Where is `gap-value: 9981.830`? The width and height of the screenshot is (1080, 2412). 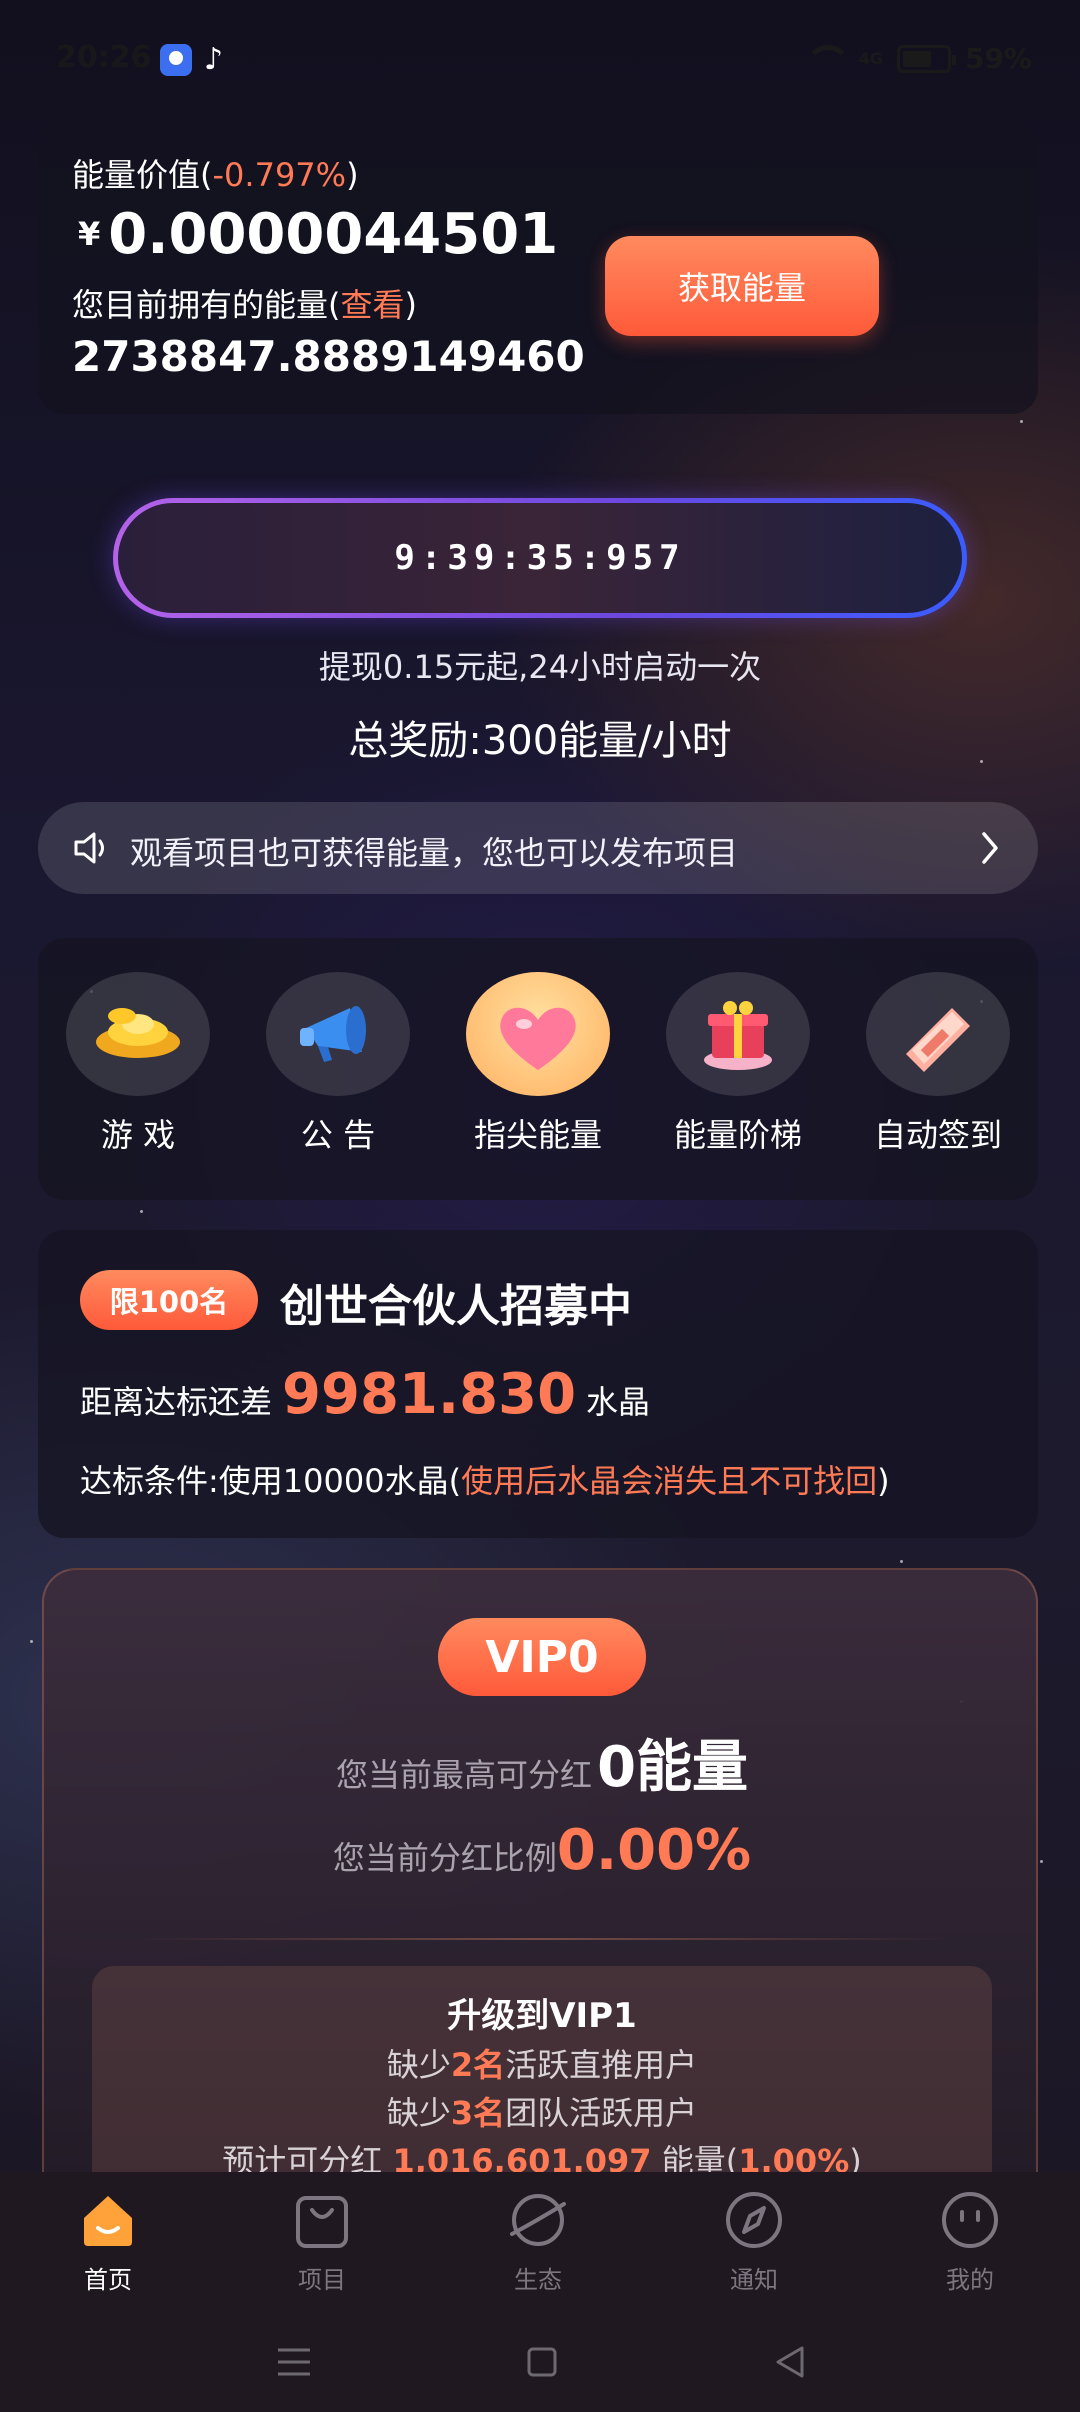 gap-value: 9981.830 is located at coordinates (429, 1394).